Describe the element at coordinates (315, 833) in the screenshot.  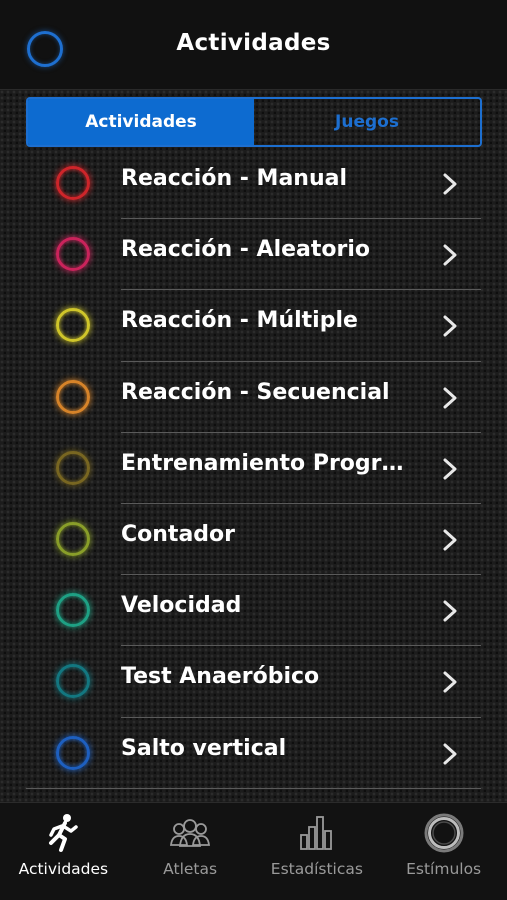
I see `bar-chart-icon` at that location.